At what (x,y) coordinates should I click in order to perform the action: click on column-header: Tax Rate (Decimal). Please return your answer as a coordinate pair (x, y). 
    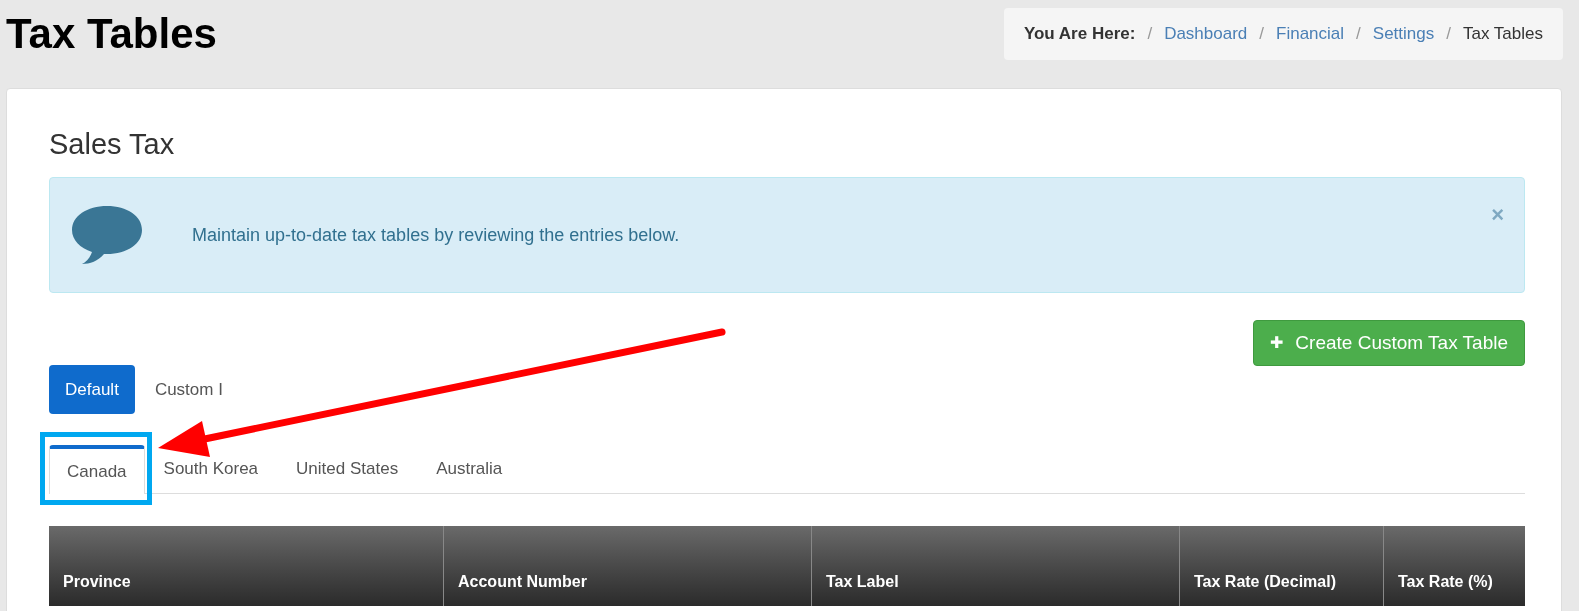
    Looking at the image, I should click on (1282, 566).